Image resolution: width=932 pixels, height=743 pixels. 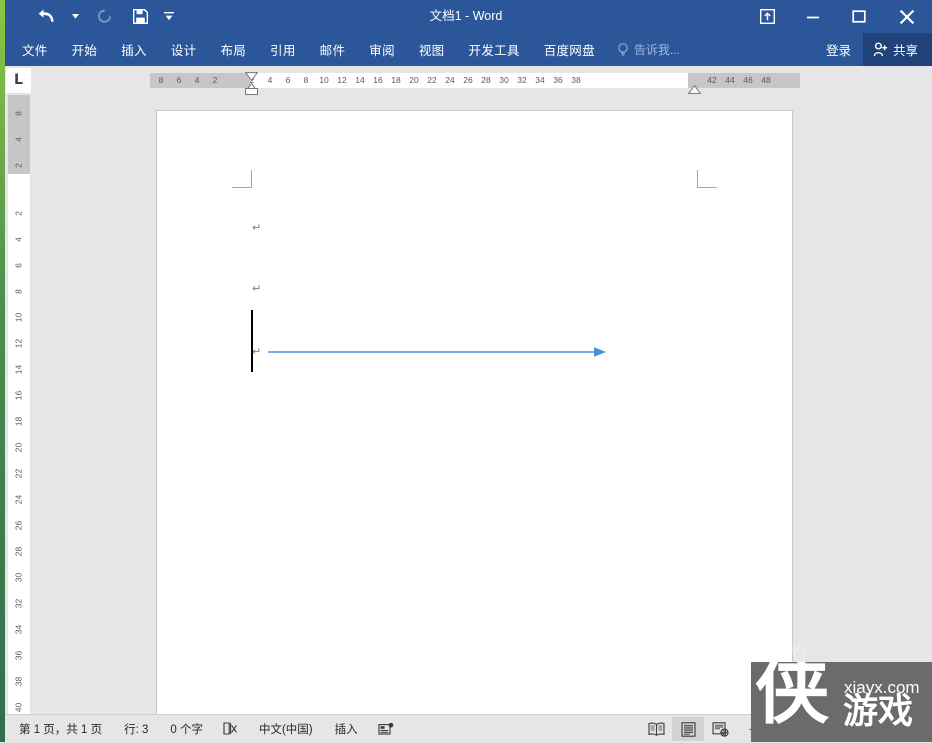 I want to click on maximize-button, so click(x=859, y=16).